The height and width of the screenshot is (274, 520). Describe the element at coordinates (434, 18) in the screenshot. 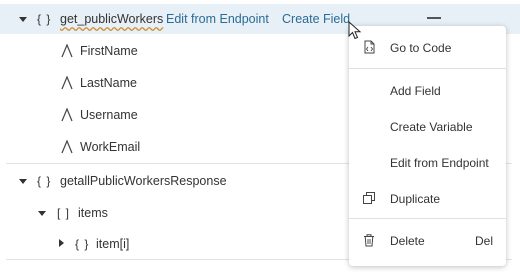

I see `minus-icon` at that location.